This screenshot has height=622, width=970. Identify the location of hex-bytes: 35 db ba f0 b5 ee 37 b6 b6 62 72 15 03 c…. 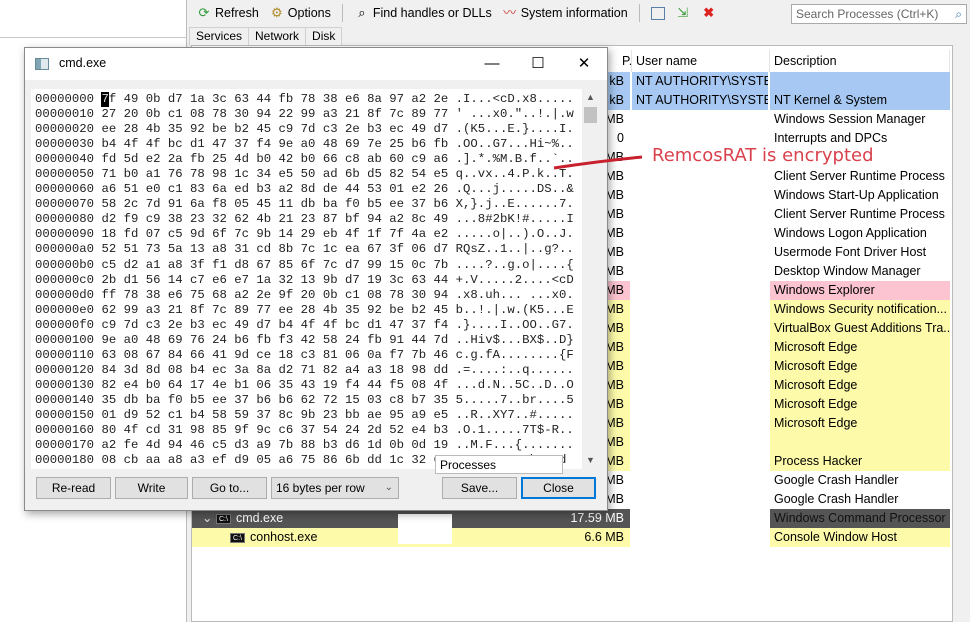
(275, 399).